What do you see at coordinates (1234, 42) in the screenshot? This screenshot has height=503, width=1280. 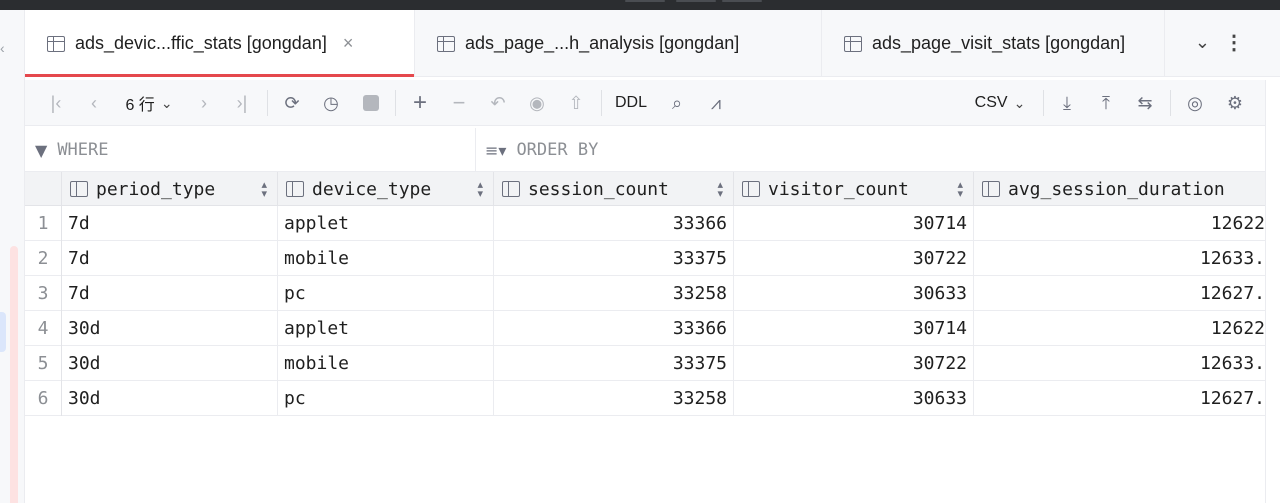 I see `more-vertical-icon: ⋮` at bounding box center [1234, 42].